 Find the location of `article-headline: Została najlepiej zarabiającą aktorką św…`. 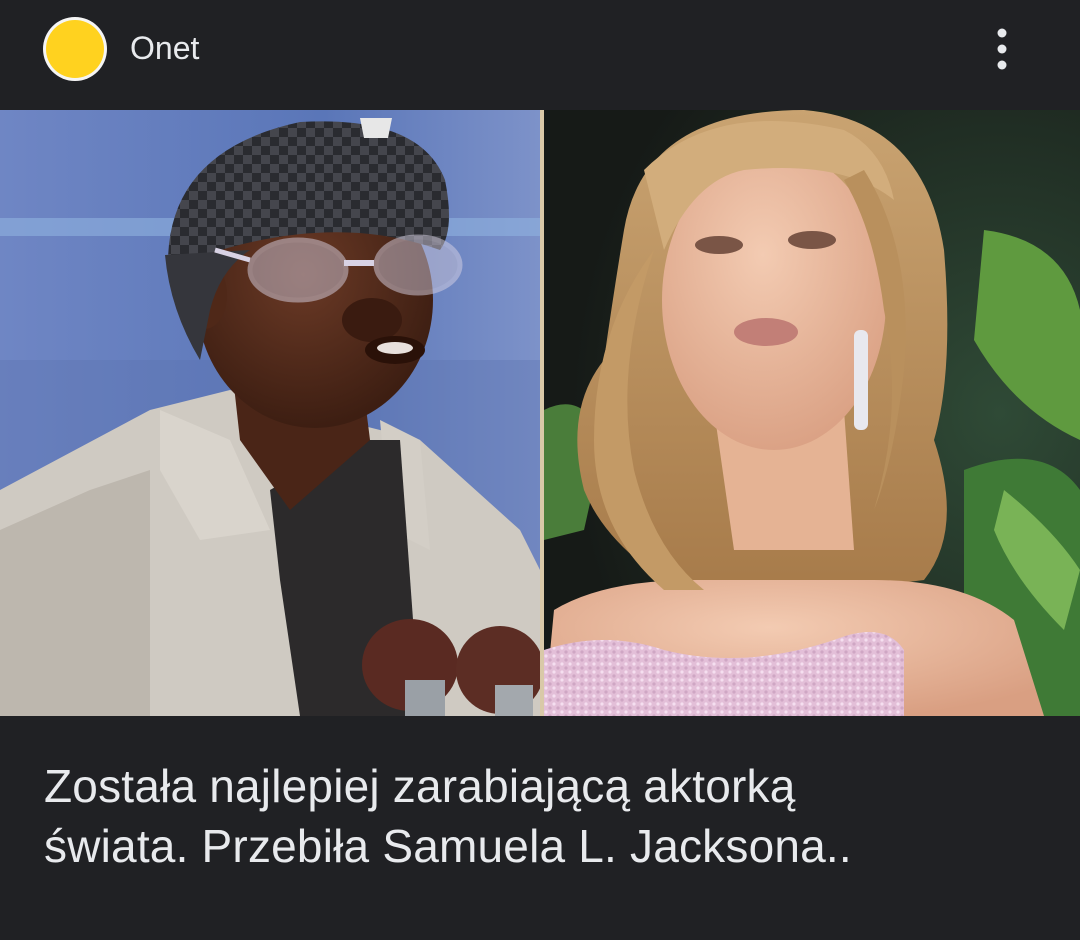

article-headline: Została najlepiej zarabiającą aktorką św… is located at coordinates (544, 816).